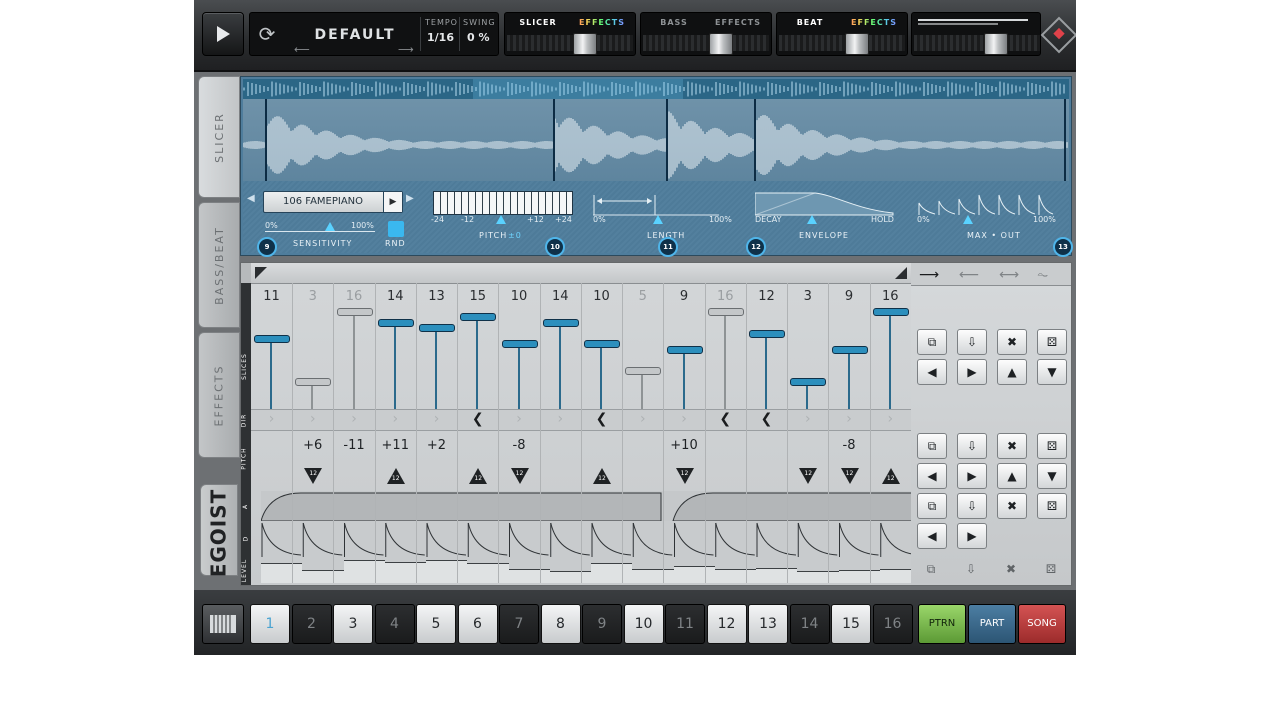 The width and height of the screenshot is (1280, 720). Describe the element at coordinates (501, 219) in the screenshot. I see `pitch-handle` at that location.